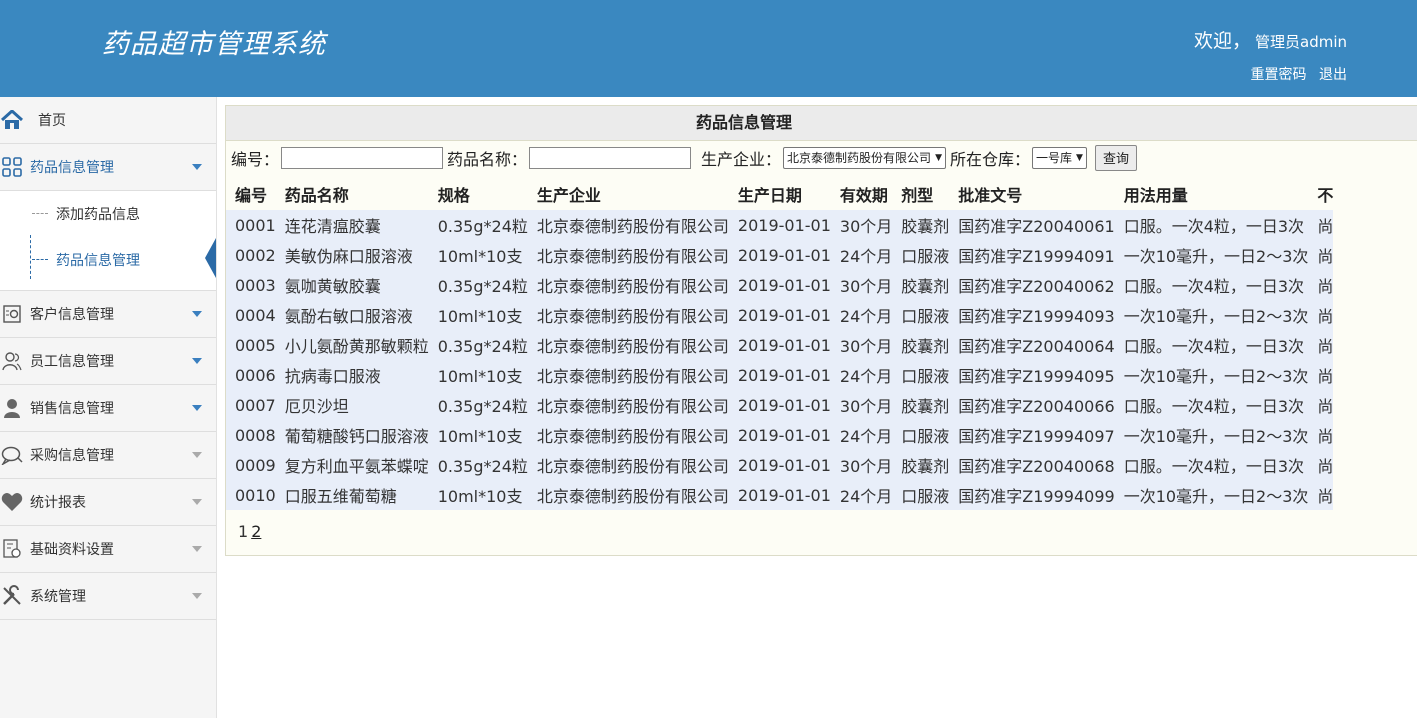 The width and height of the screenshot is (1417, 718). What do you see at coordinates (98, 261) in the screenshot?
I see `sidebar-subitem-label: 药品信息管理` at bounding box center [98, 261].